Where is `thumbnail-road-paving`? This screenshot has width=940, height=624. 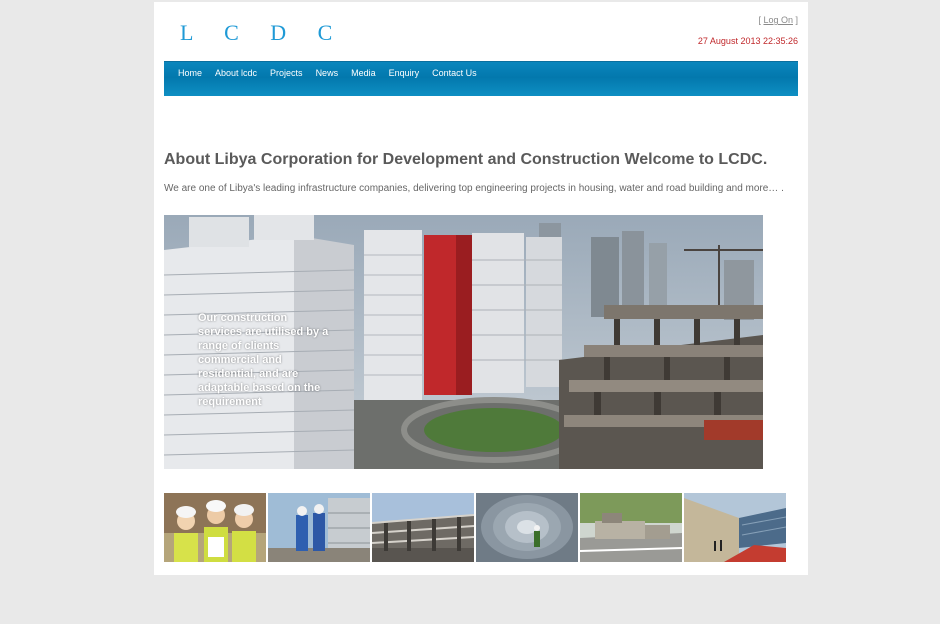 thumbnail-road-paving is located at coordinates (631, 527).